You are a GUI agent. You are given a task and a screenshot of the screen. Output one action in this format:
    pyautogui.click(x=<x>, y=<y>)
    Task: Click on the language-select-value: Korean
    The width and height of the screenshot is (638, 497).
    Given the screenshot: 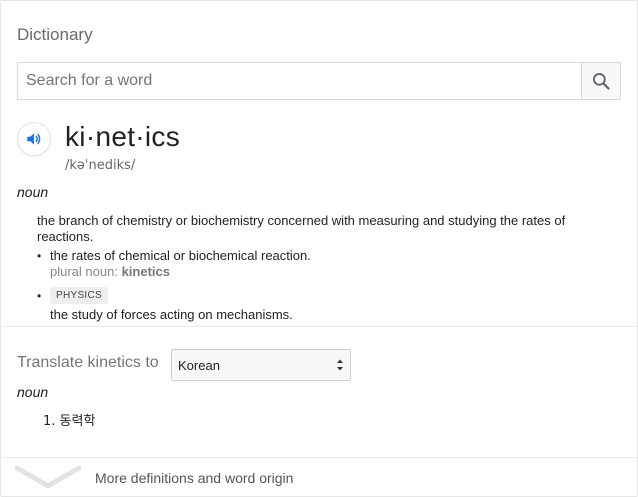 What is the action you would take?
    pyautogui.click(x=199, y=365)
    